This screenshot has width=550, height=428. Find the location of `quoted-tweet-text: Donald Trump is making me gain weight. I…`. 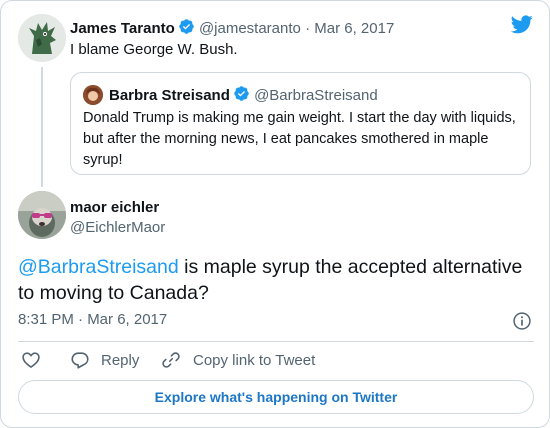

quoted-tweet-text: Donald Trump is making me gain weight. I… is located at coordinates (299, 139).